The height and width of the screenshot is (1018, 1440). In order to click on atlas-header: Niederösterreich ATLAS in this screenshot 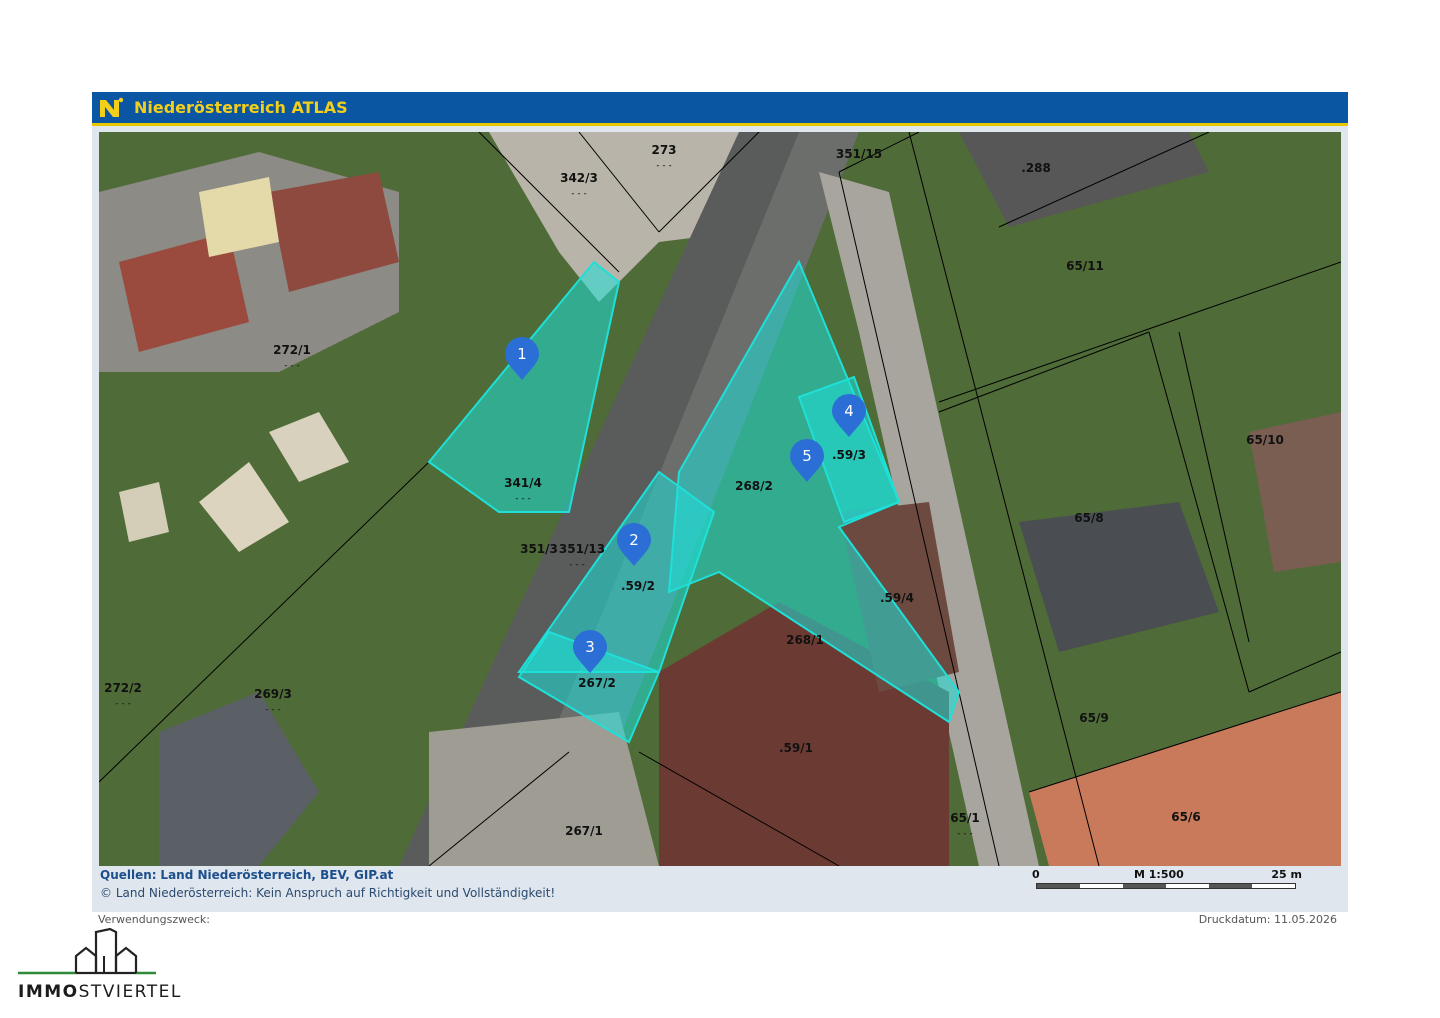, I will do `click(720, 109)`.